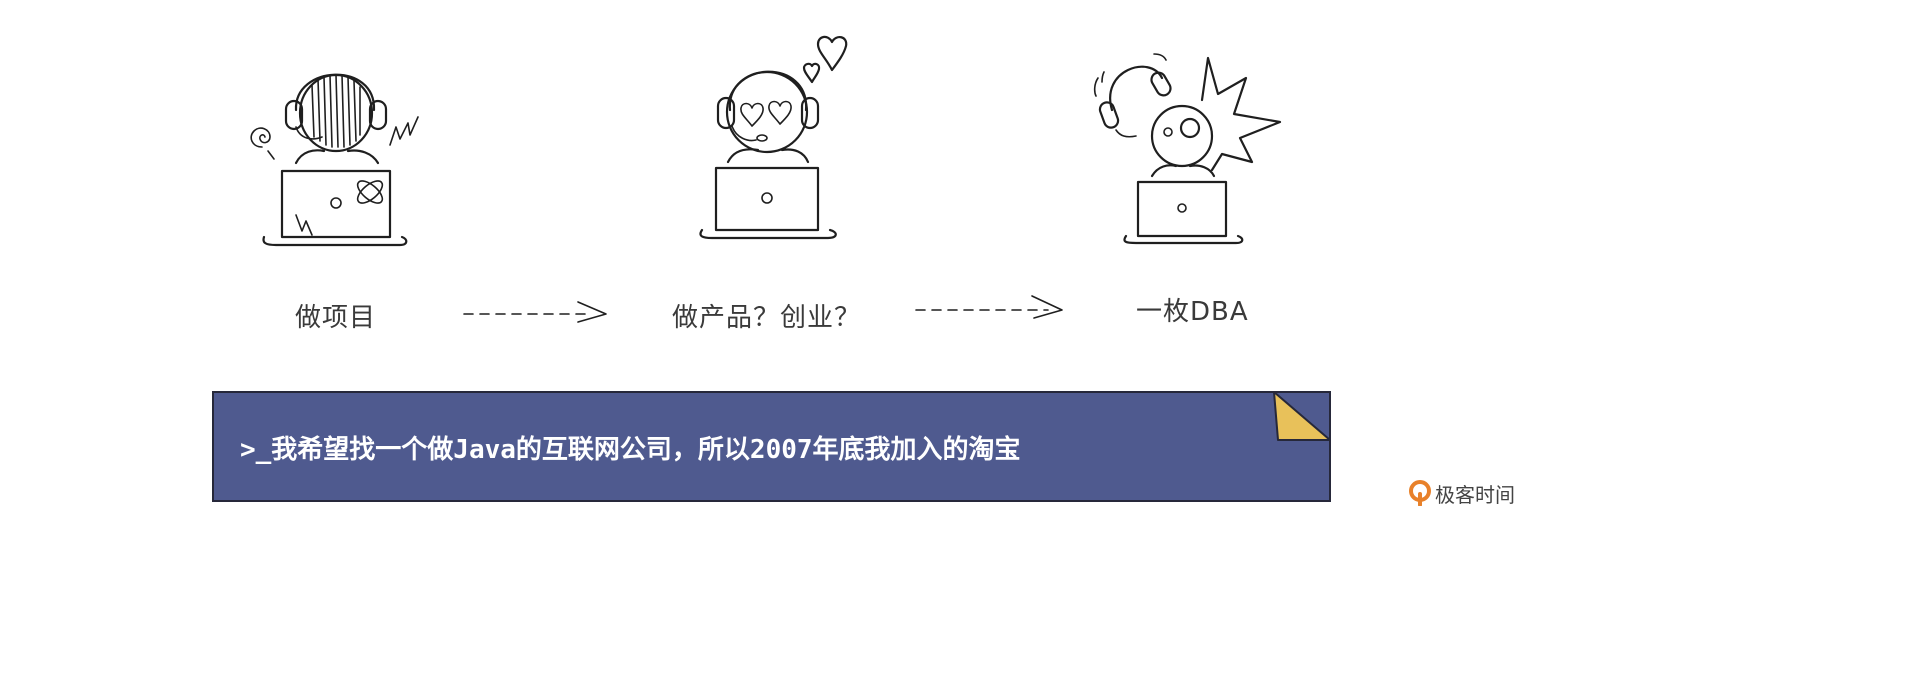  What do you see at coordinates (1192, 312) in the screenshot?
I see `stage-label-dba: 一枚DBA` at bounding box center [1192, 312].